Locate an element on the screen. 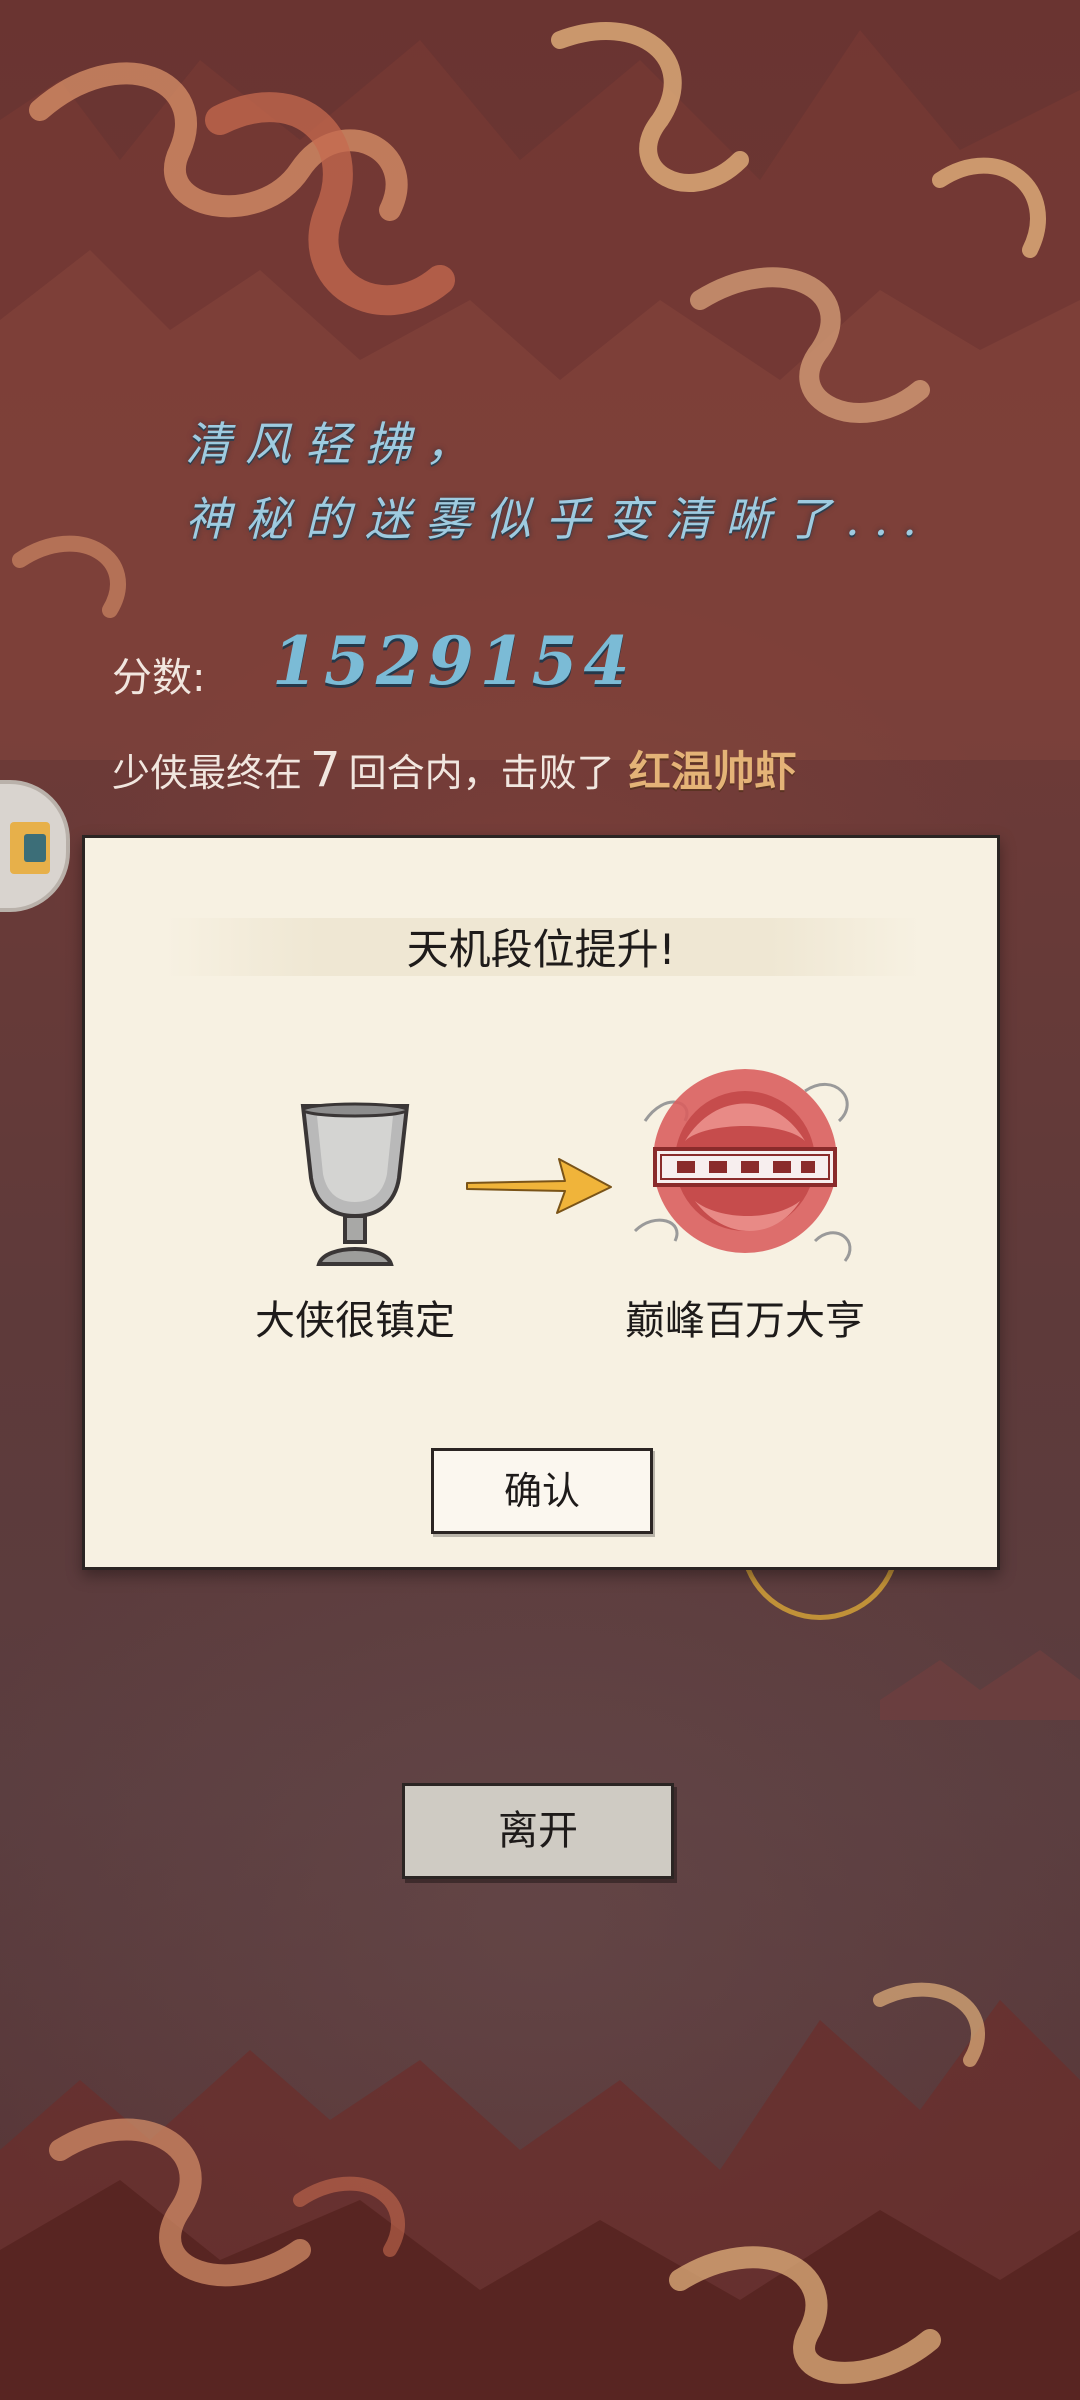 This screenshot has height=2400, width=1080. side-button-icon is located at coordinates (30, 848).